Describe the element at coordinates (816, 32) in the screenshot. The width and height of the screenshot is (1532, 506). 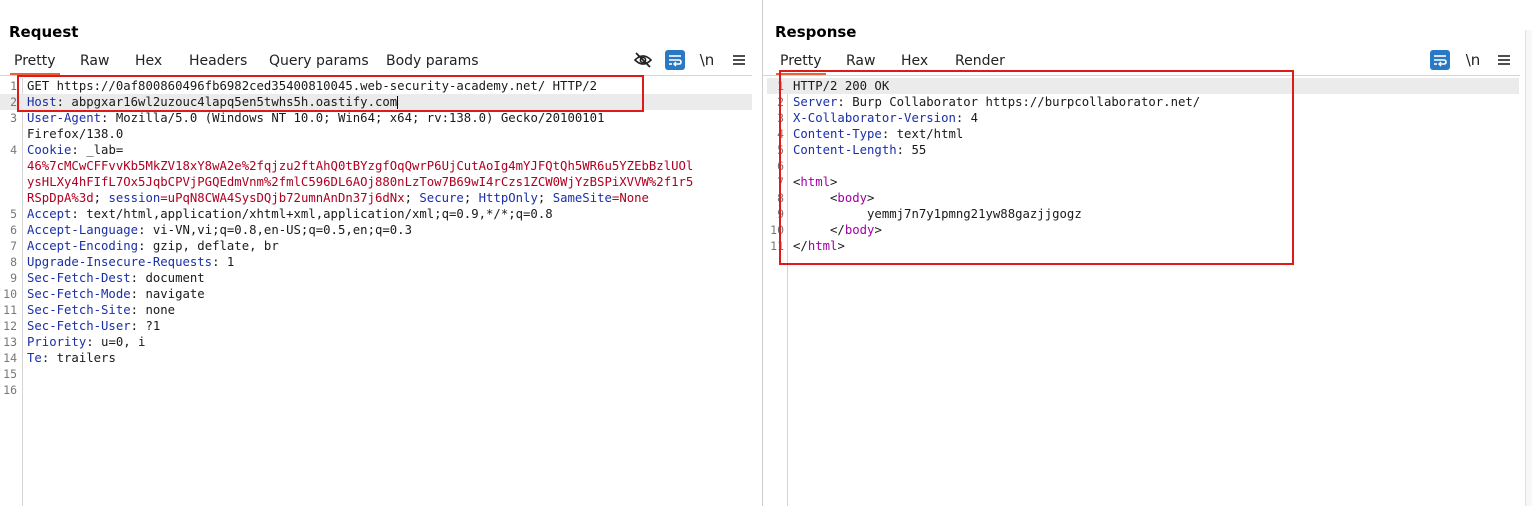
I see `response-title: Response` at that location.